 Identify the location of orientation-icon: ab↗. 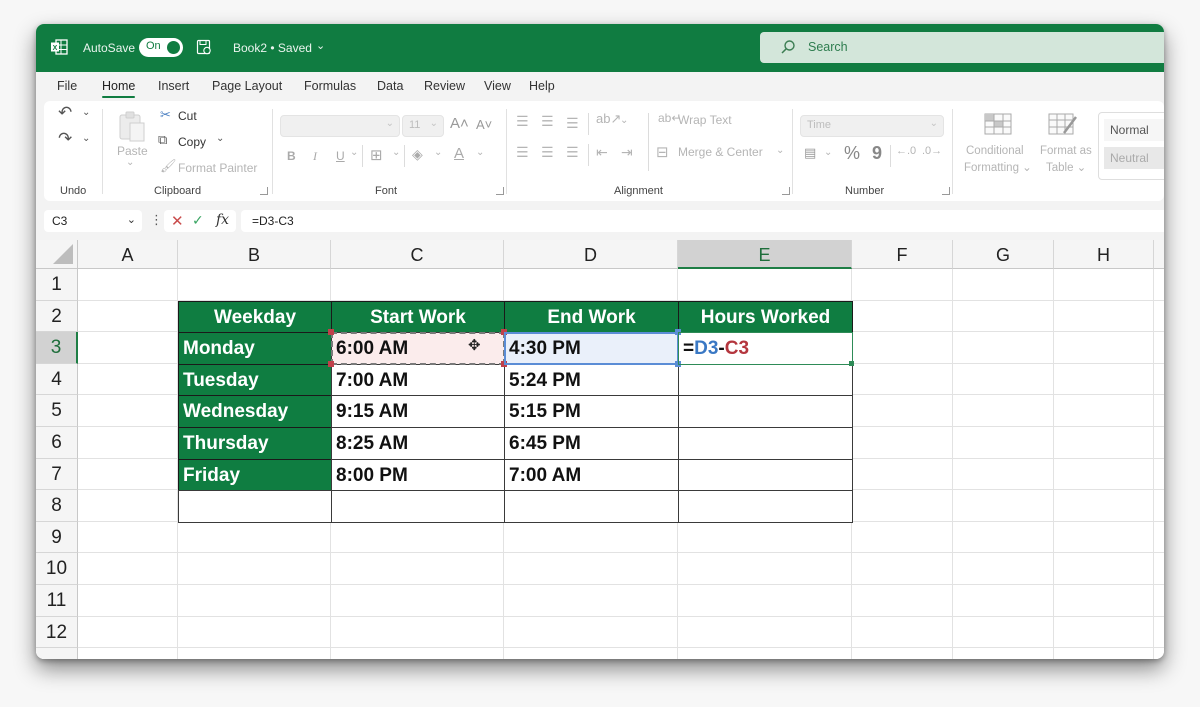
(608, 119).